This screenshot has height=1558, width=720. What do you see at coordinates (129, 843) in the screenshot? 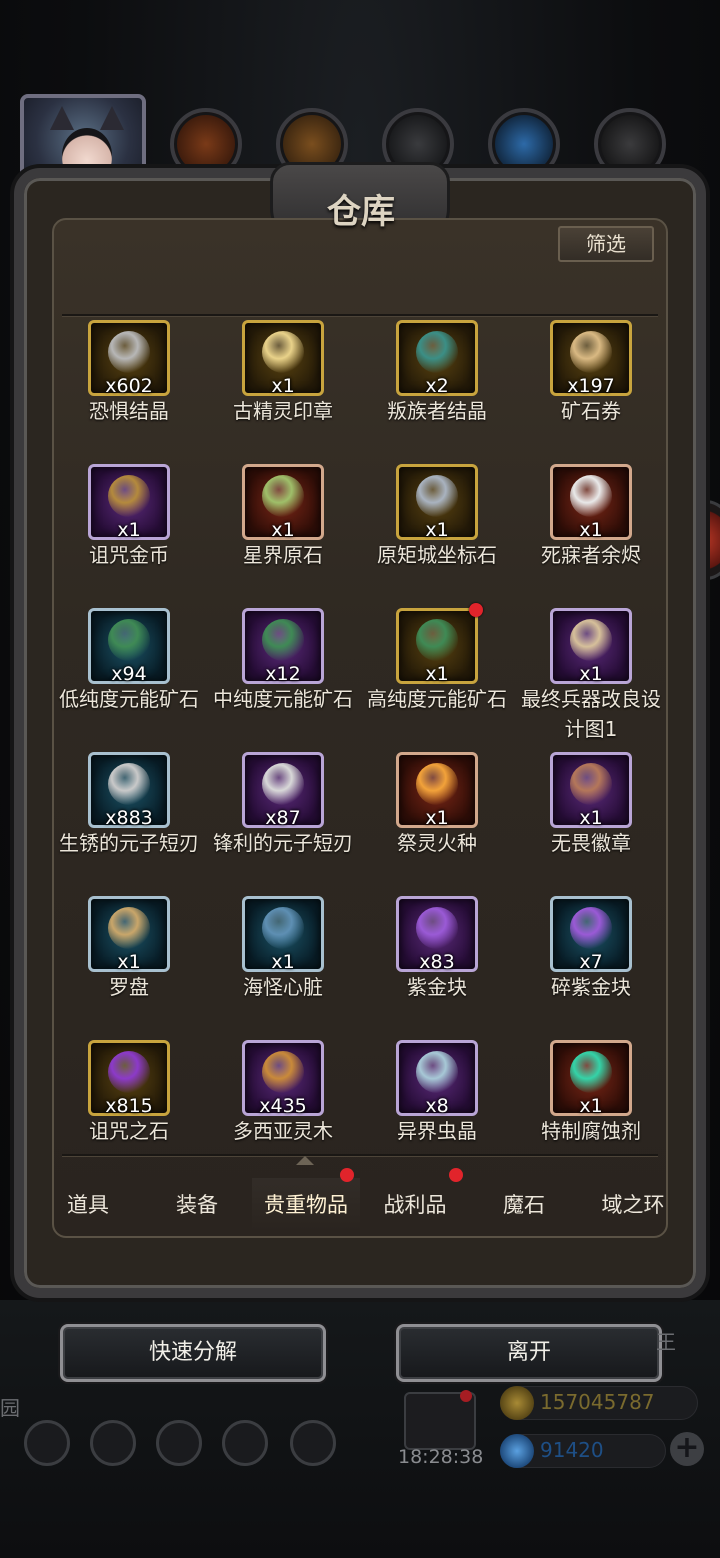
I see `item-name: 生锈的元子短刃` at bounding box center [129, 843].